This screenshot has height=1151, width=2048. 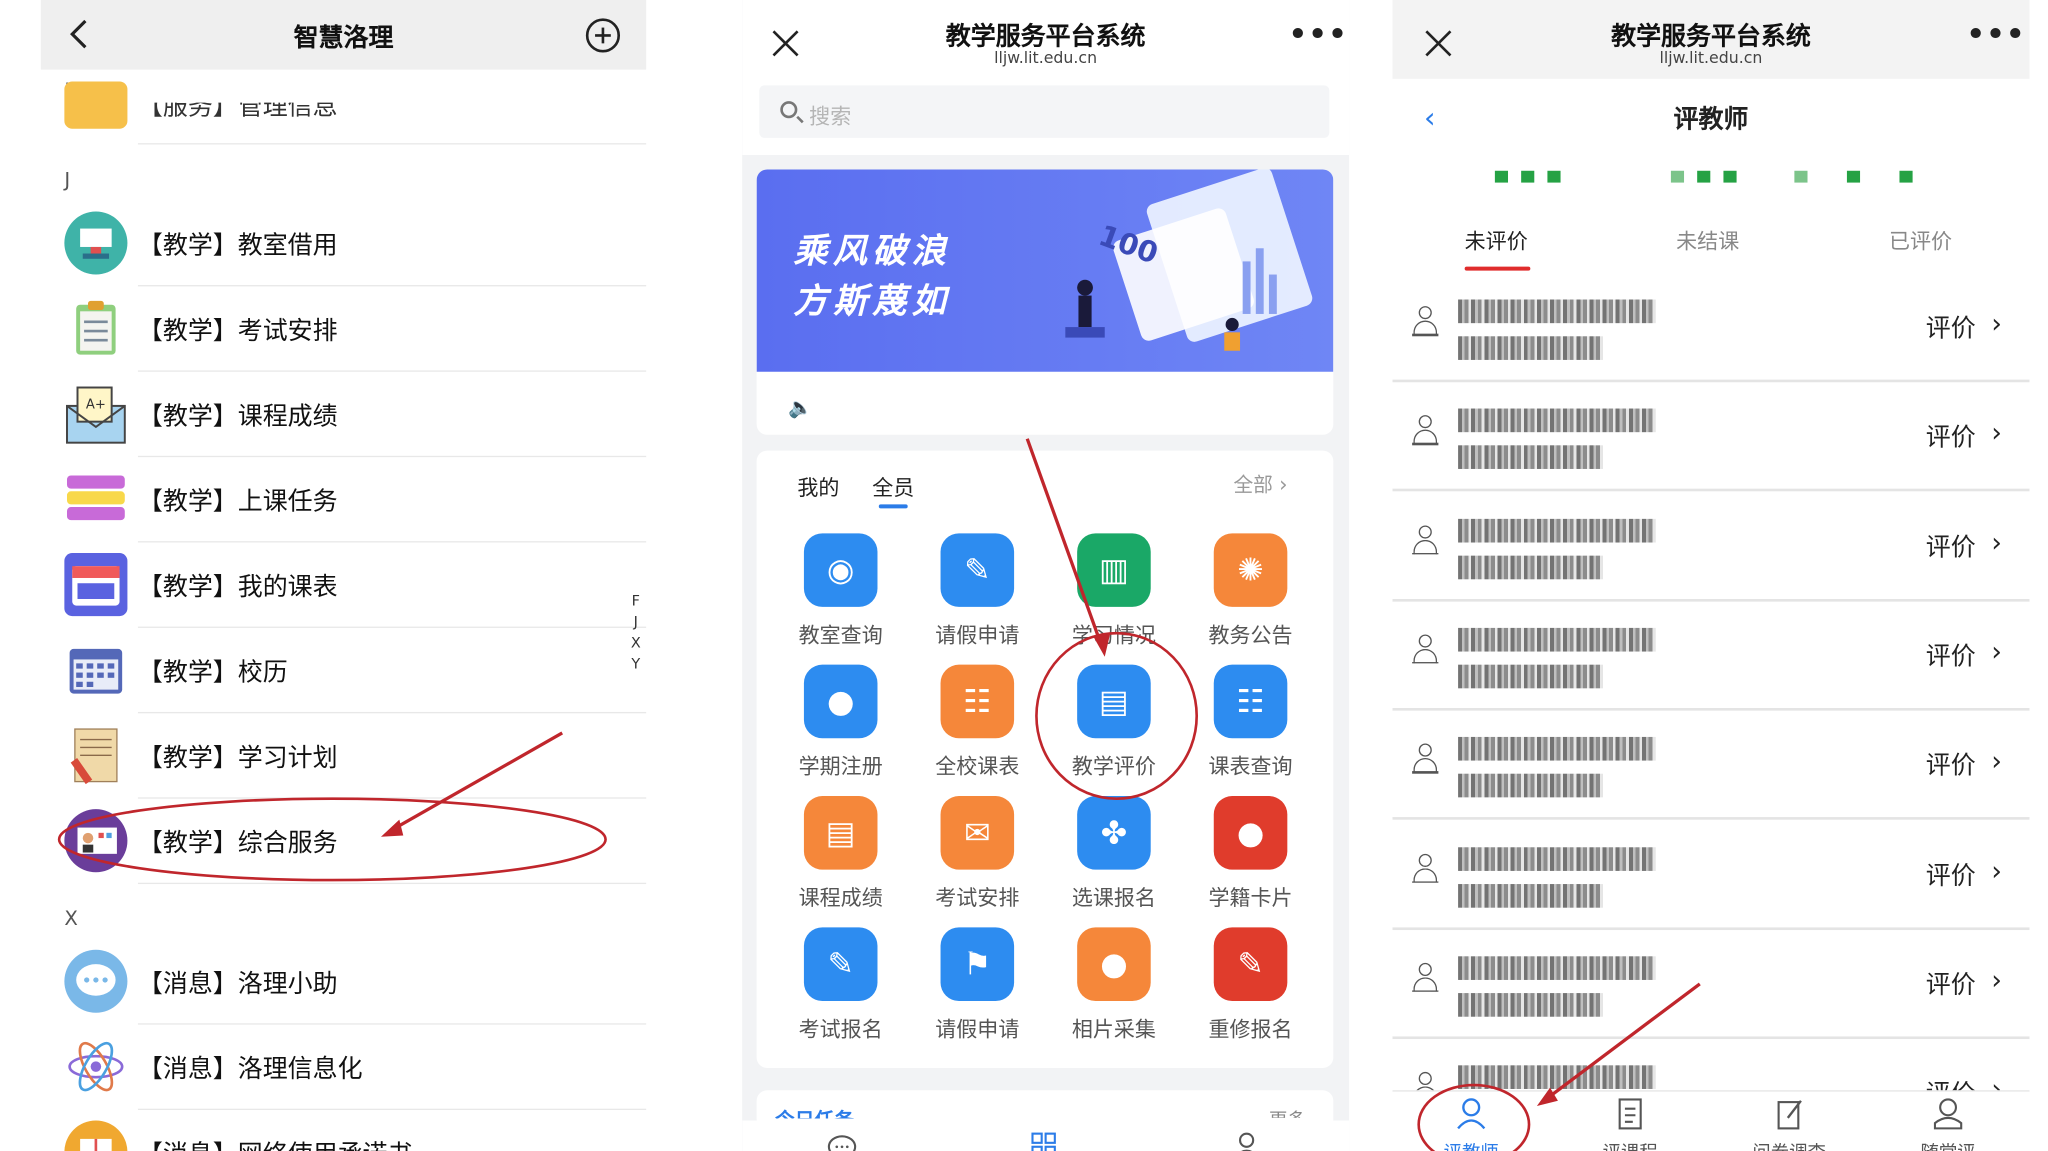 What do you see at coordinates (818, 486) in the screenshot?
I see `tab-mine: 我的` at bounding box center [818, 486].